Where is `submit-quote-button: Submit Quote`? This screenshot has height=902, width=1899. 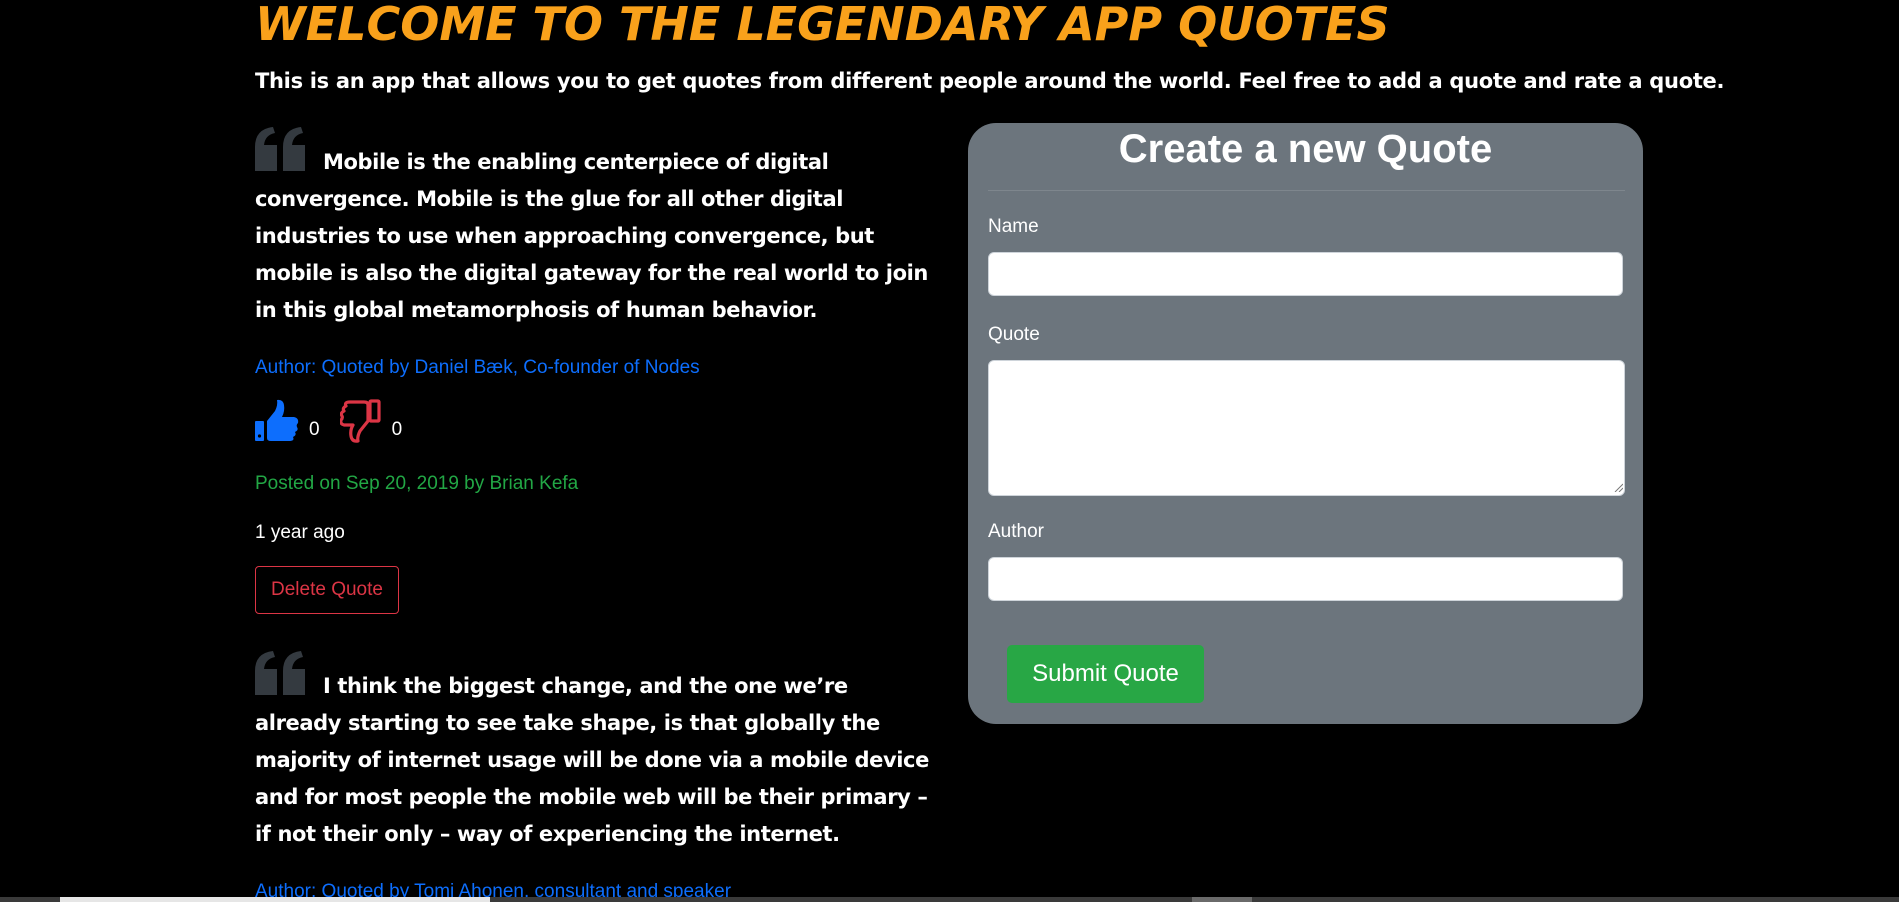
submit-quote-button: Submit Quote is located at coordinates (1105, 674).